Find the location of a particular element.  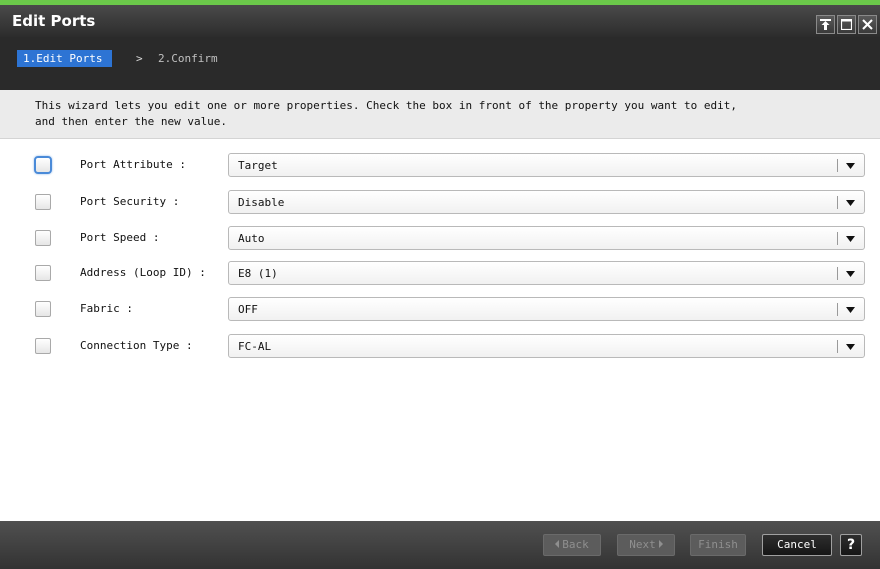

chevron-right-icon is located at coordinates (660, 544).